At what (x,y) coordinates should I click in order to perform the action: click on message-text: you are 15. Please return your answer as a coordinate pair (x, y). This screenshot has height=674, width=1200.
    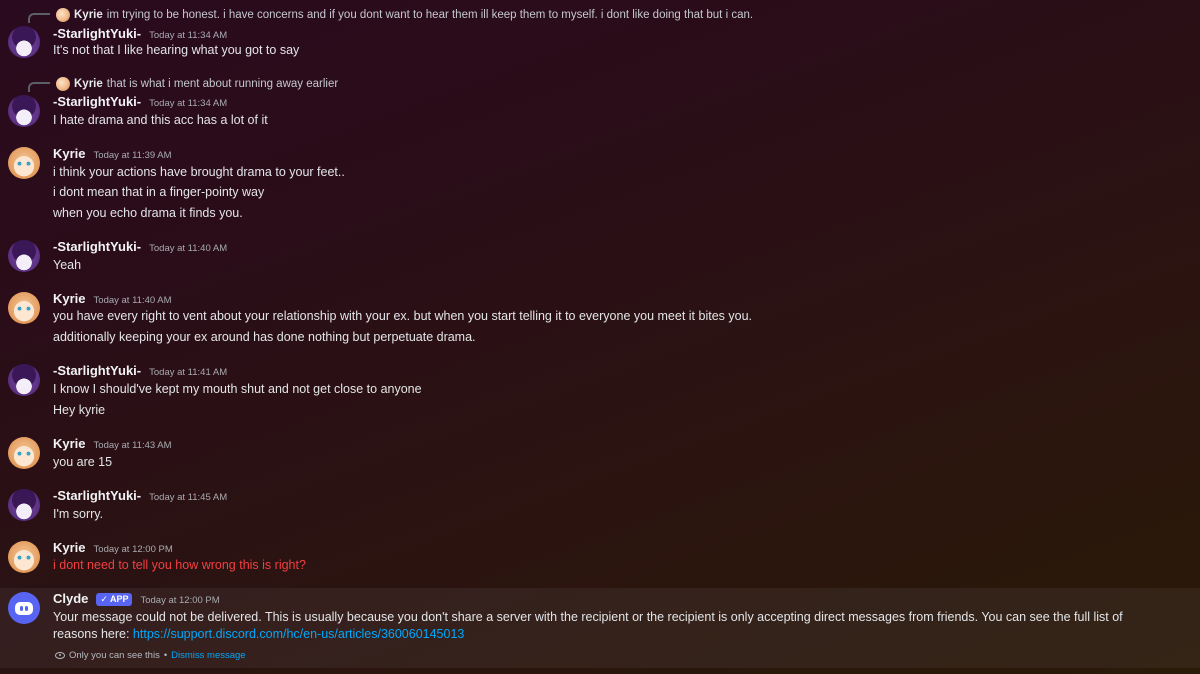
    Looking at the image, I should click on (83, 462).